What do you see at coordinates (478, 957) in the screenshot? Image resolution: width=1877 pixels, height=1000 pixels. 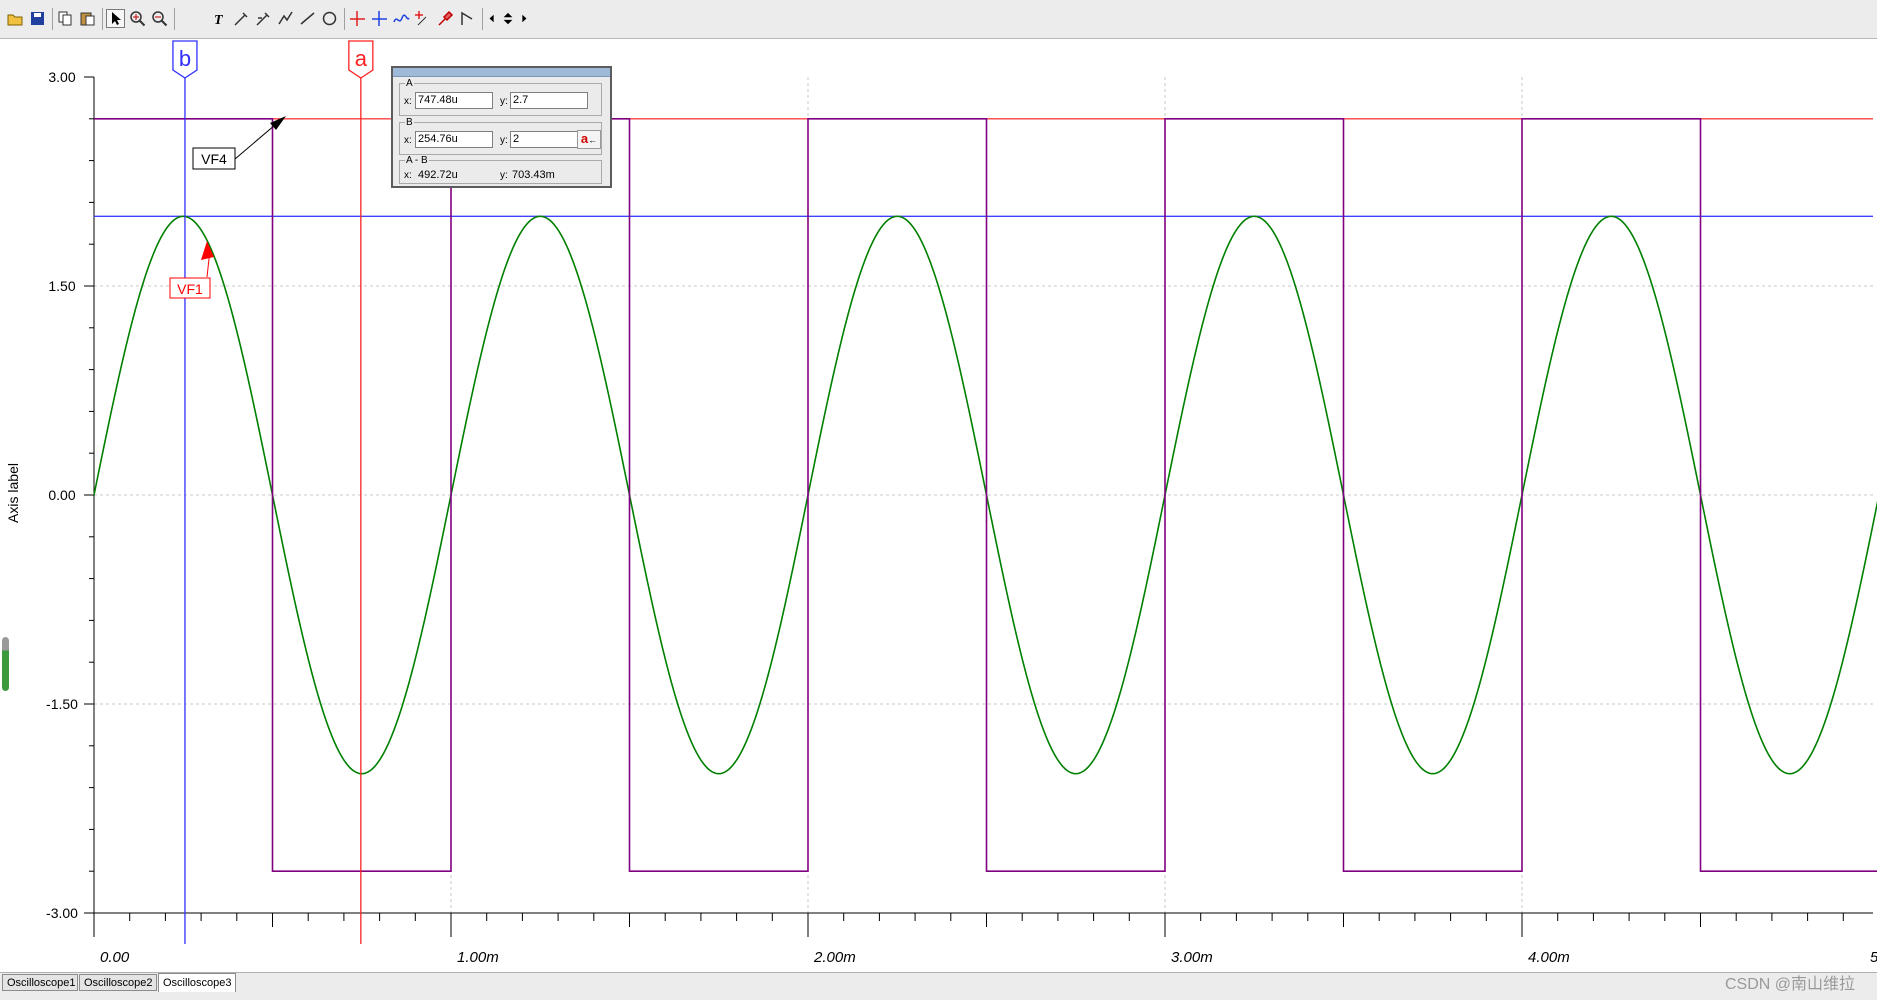 I see `x-tick-label: 1.00m` at bounding box center [478, 957].